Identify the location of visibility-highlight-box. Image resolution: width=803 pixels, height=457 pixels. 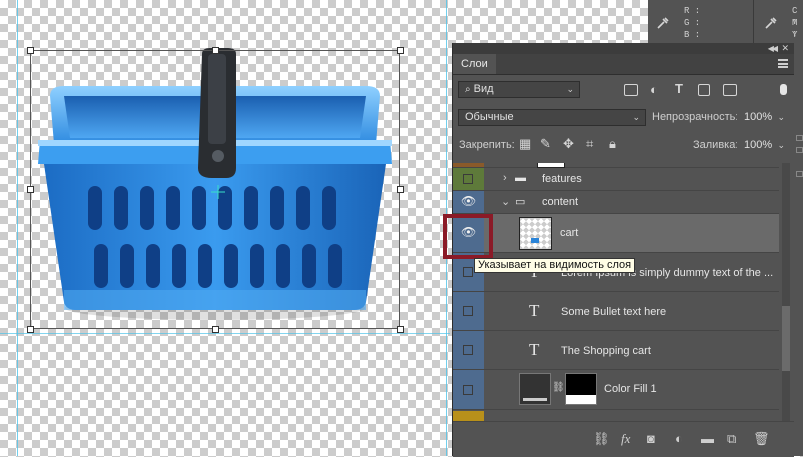
(468, 236).